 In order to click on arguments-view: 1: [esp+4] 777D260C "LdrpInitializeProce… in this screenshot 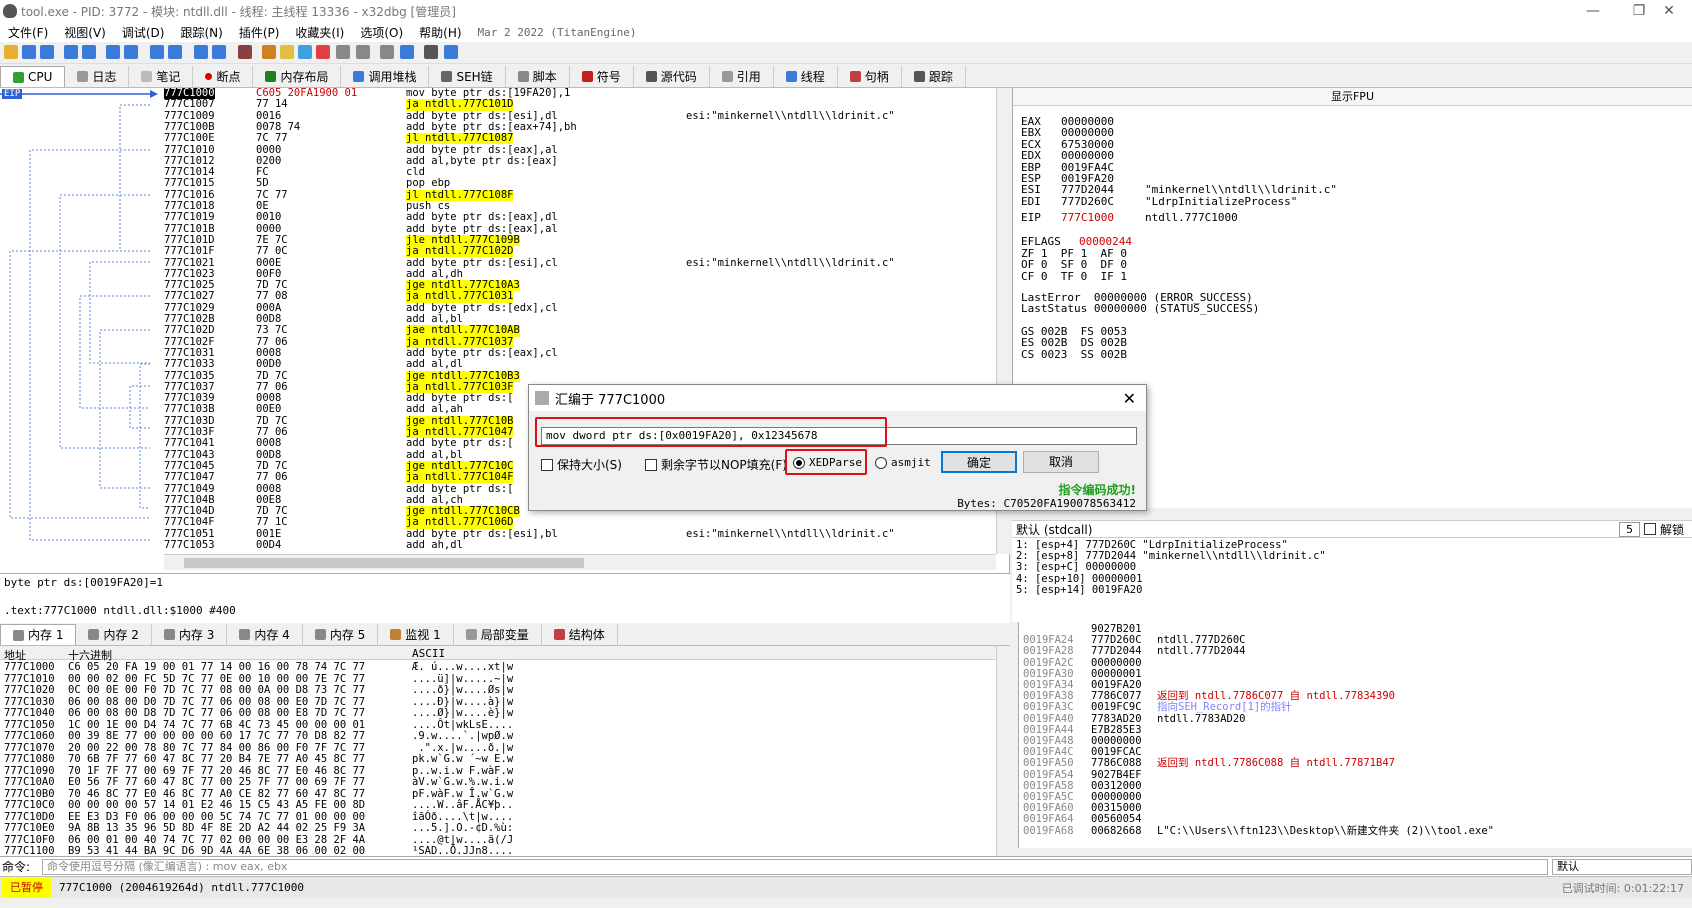, I will do `click(1352, 580)`.